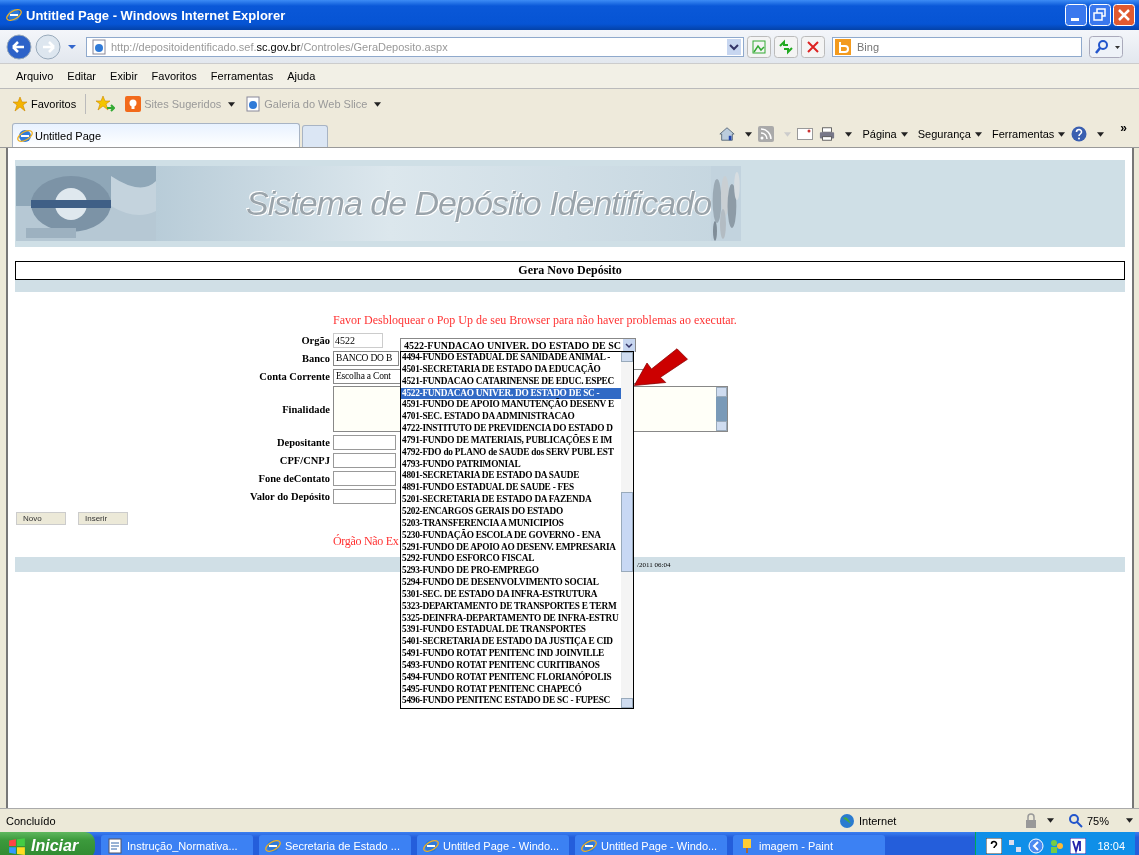 Image resolution: width=1139 pixels, height=855 pixels. I want to click on field-label: Depositante, so click(302, 442).